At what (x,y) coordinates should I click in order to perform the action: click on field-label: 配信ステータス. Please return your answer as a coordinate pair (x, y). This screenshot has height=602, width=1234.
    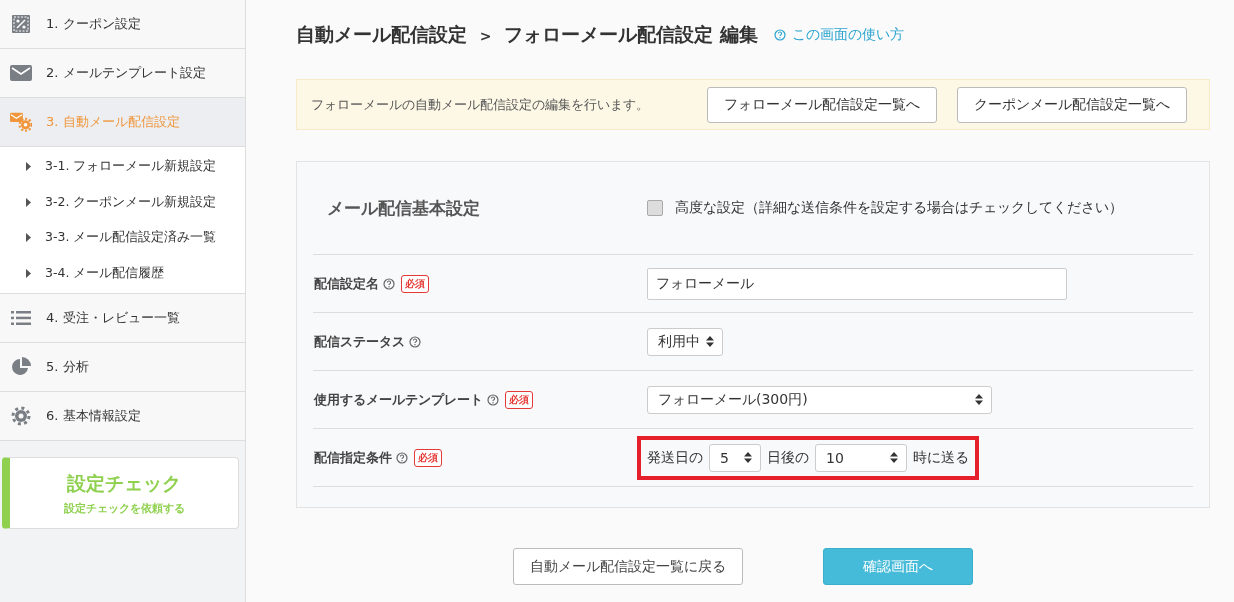
    Looking at the image, I should click on (359, 341).